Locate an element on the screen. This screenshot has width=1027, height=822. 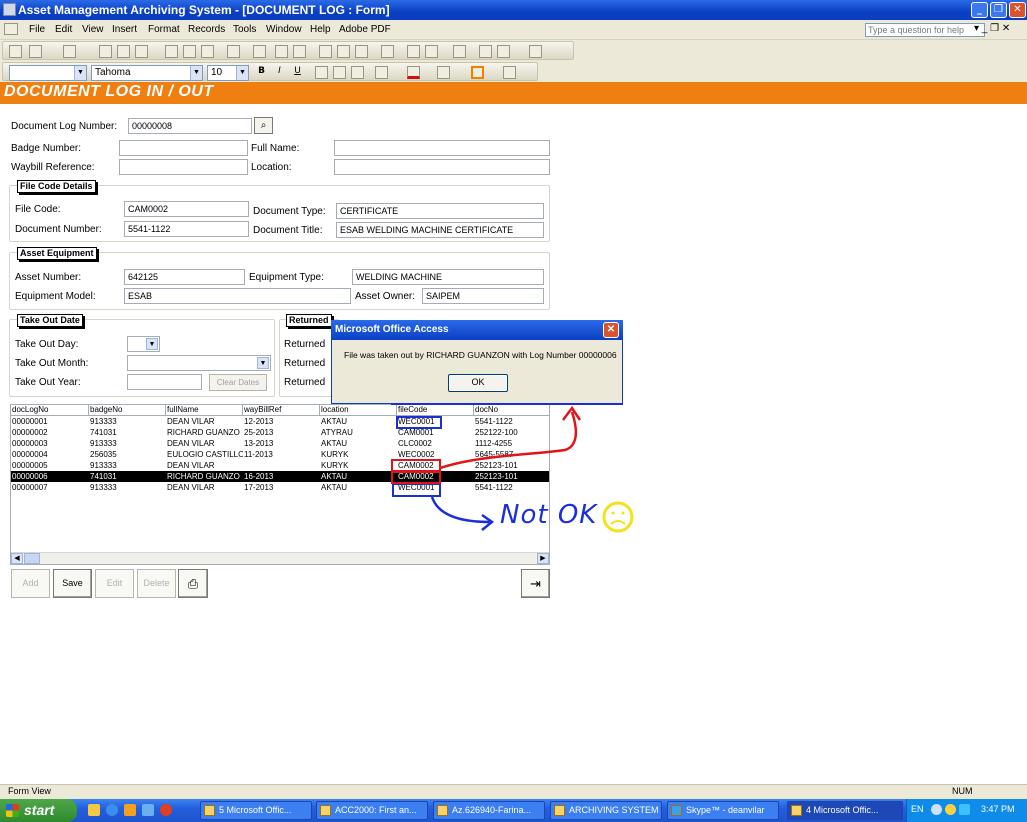
ie-icon is located at coordinates (112, 810).